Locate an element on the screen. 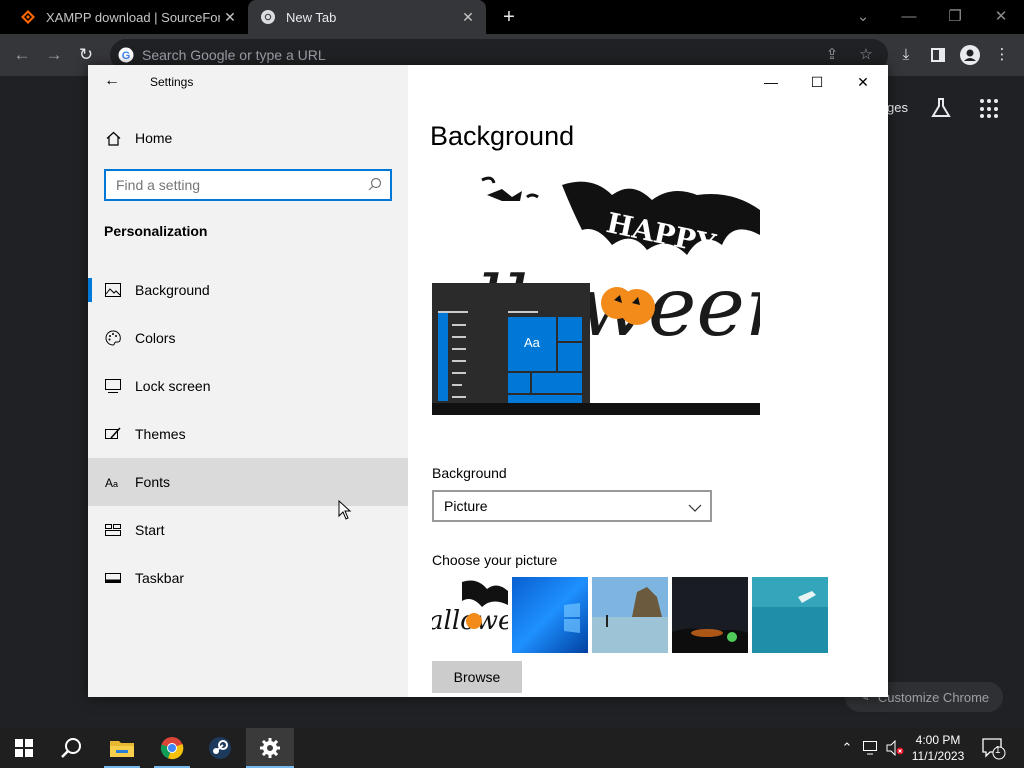  sidebar-item-start: Start is located at coordinates (248, 530).